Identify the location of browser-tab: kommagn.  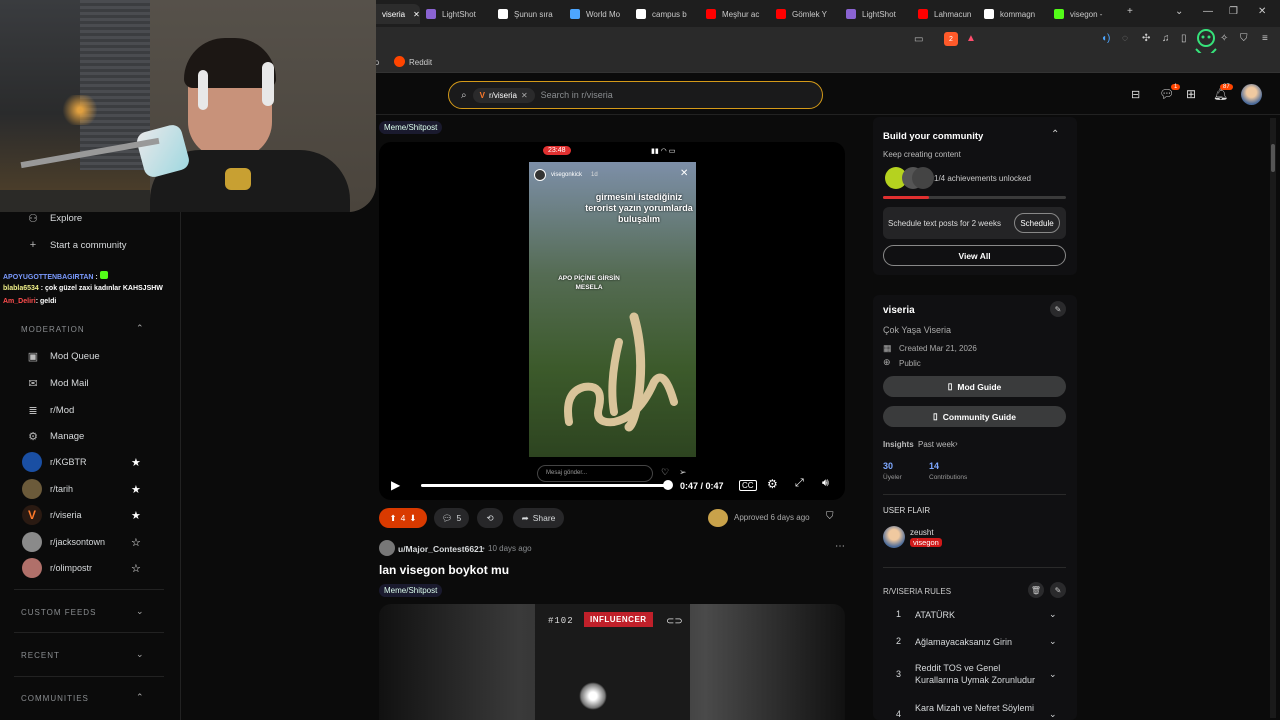
(1016, 14).